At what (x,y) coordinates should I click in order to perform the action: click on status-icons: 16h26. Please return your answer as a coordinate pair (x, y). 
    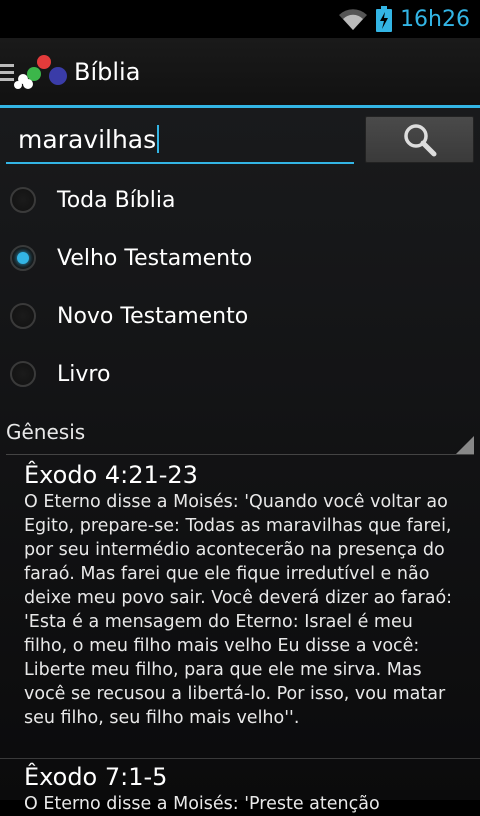
    Looking at the image, I should click on (404, 19).